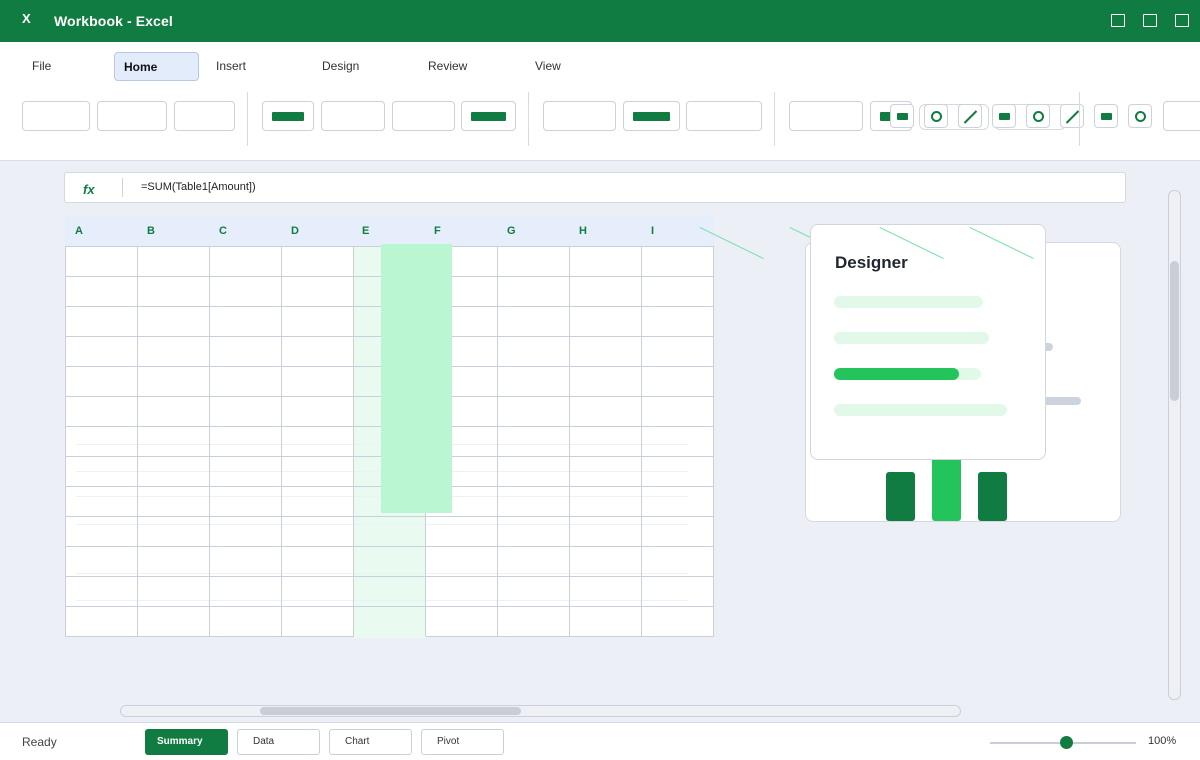  What do you see at coordinates (600, 741) in the screenshot?
I see `status-bar: Ready Summary Data Chart Pivot 100%` at bounding box center [600, 741].